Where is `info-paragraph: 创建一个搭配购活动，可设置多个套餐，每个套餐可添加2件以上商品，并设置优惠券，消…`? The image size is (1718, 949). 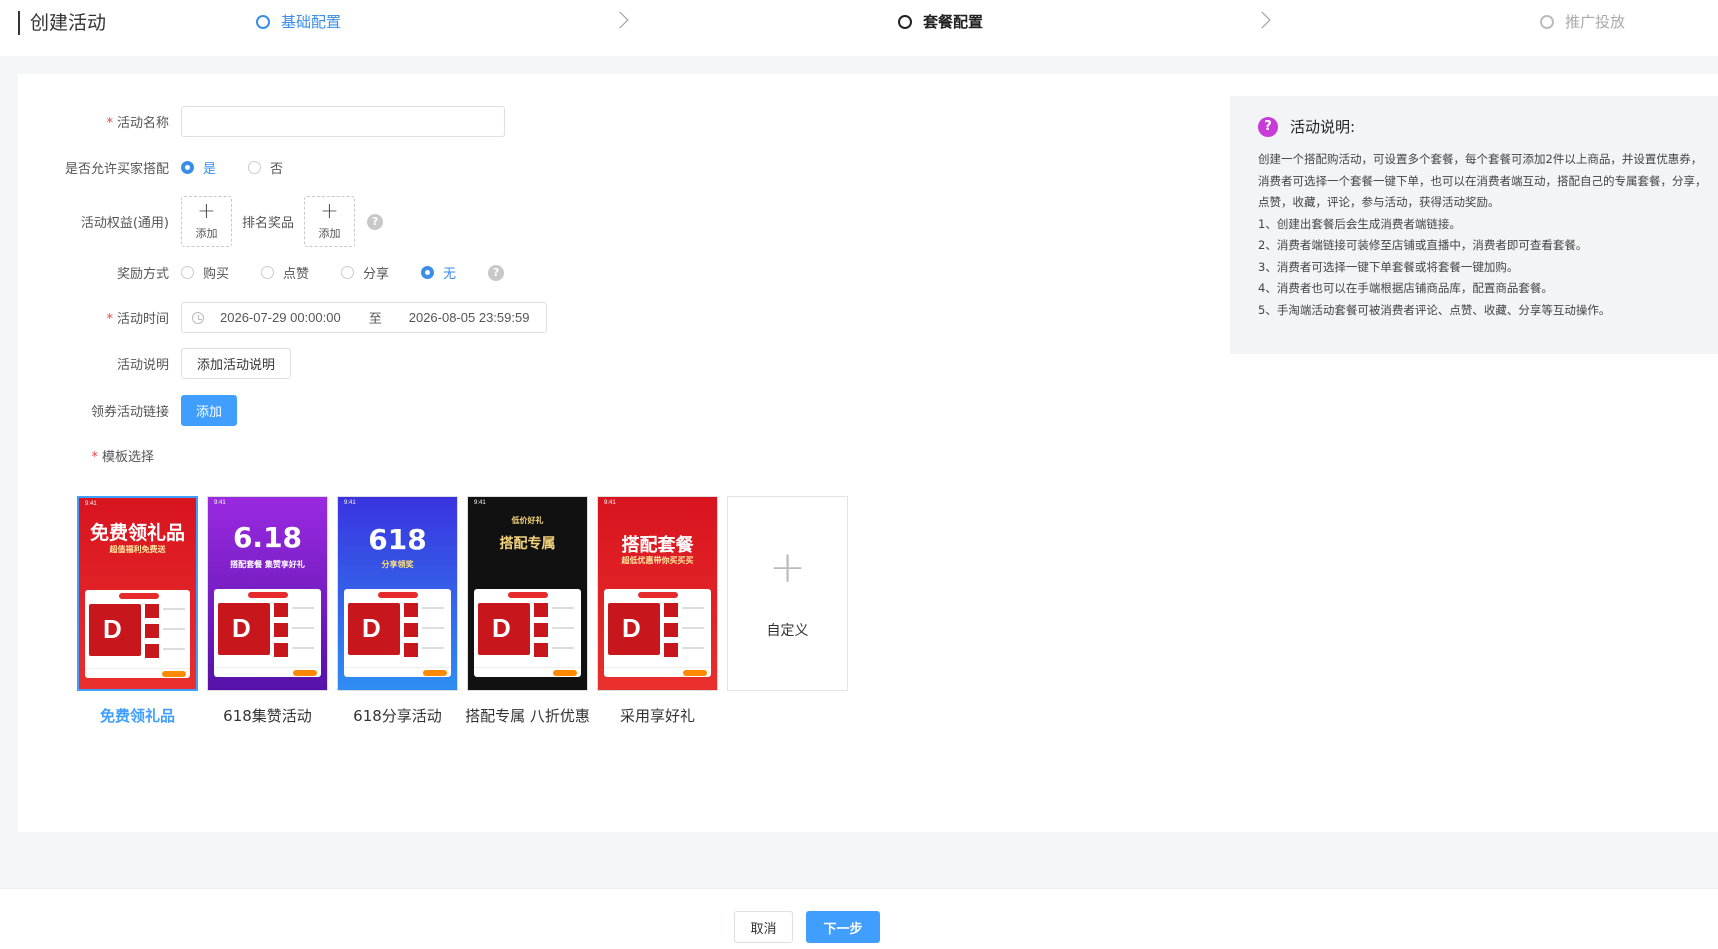 info-paragraph: 创建一个搭配购活动，可设置多个套餐，每个套餐可添加2件以上商品，并设置优惠券，消… is located at coordinates (1482, 180).